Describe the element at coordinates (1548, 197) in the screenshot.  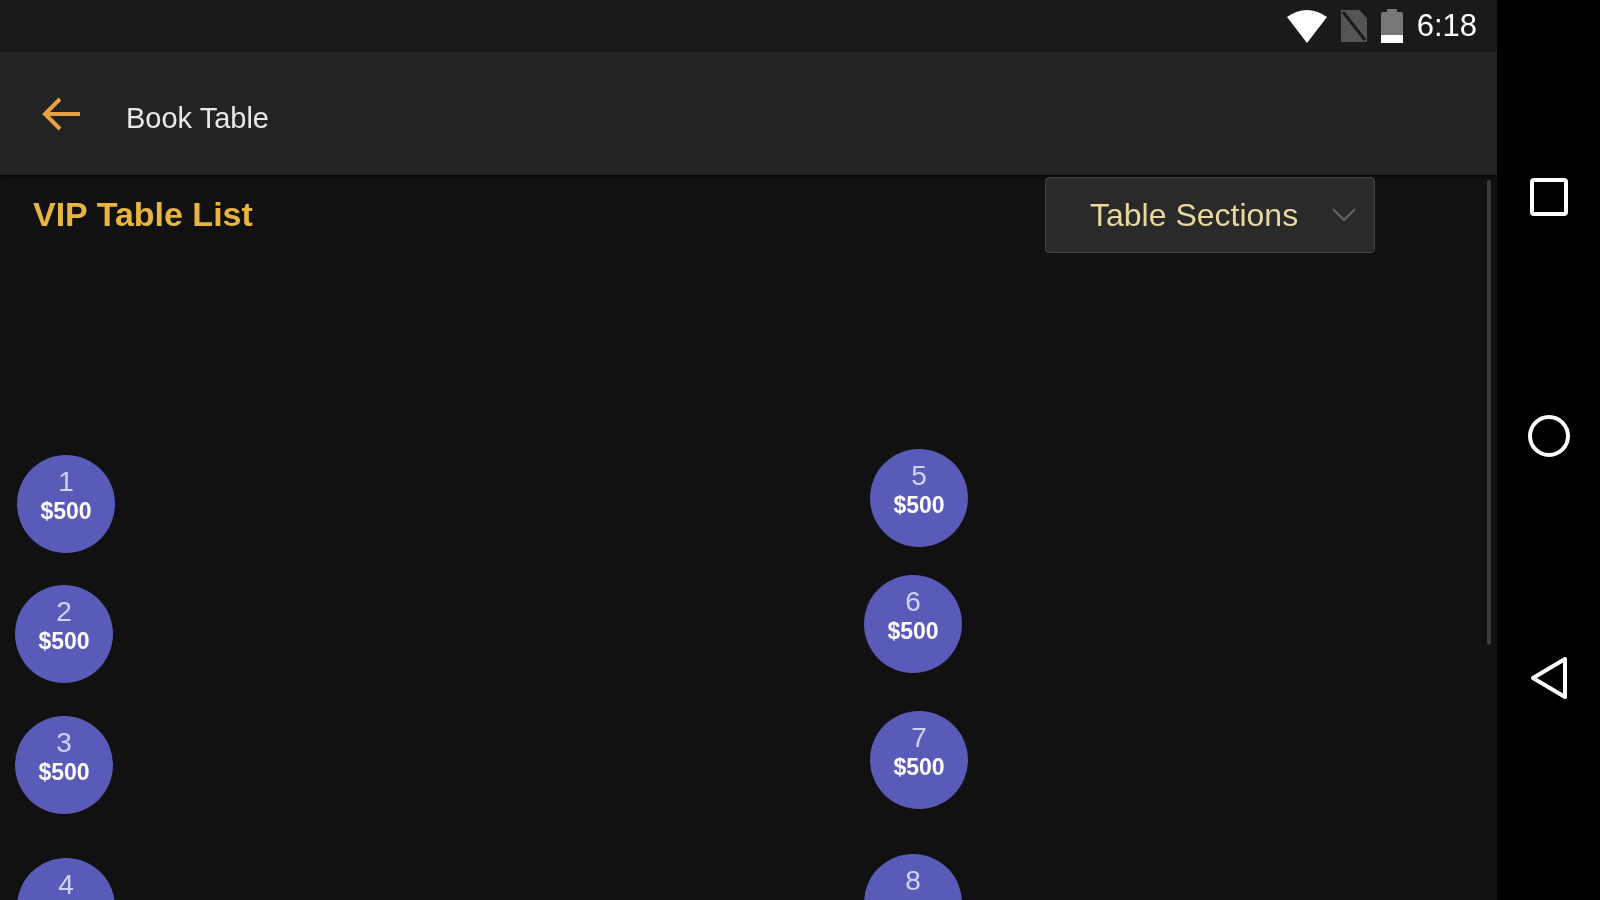
I see `recents-icon` at that location.